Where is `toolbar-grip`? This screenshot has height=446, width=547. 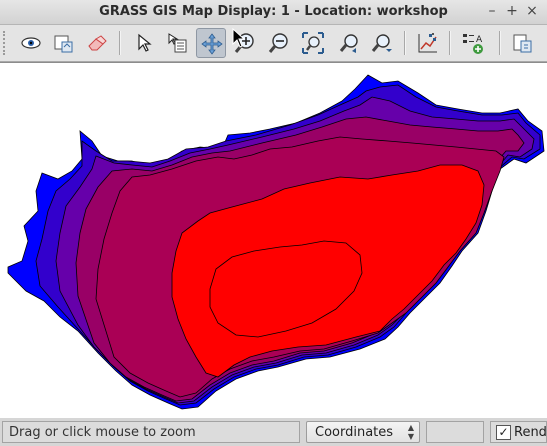 toolbar-grip is located at coordinates (6, 43).